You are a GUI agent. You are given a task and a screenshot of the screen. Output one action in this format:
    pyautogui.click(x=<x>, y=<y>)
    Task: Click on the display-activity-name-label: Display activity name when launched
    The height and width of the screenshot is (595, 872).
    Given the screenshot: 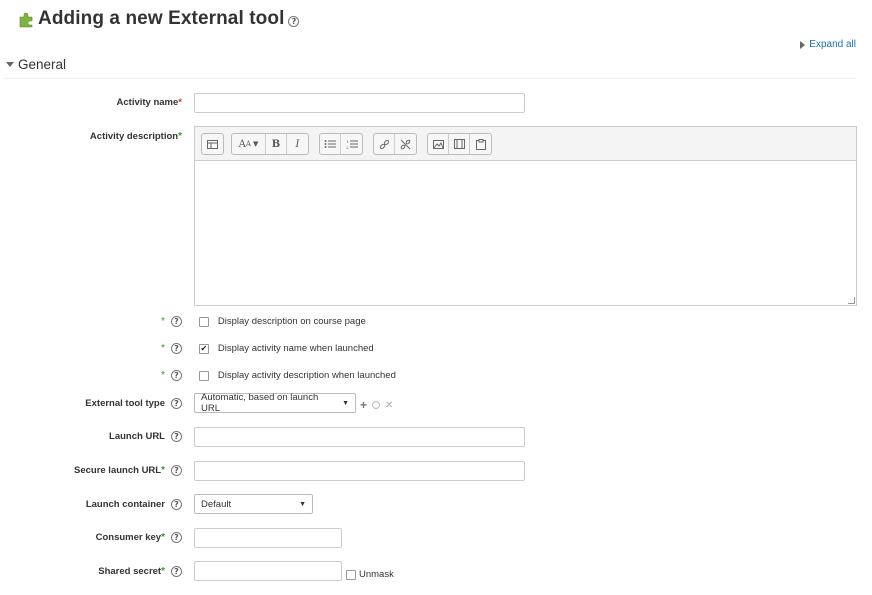 What is the action you would take?
    pyautogui.click(x=295, y=348)
    